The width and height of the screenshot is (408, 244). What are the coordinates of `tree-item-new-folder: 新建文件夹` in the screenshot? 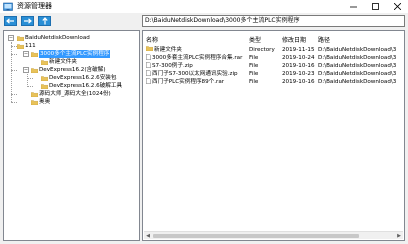 It's located at (59, 62).